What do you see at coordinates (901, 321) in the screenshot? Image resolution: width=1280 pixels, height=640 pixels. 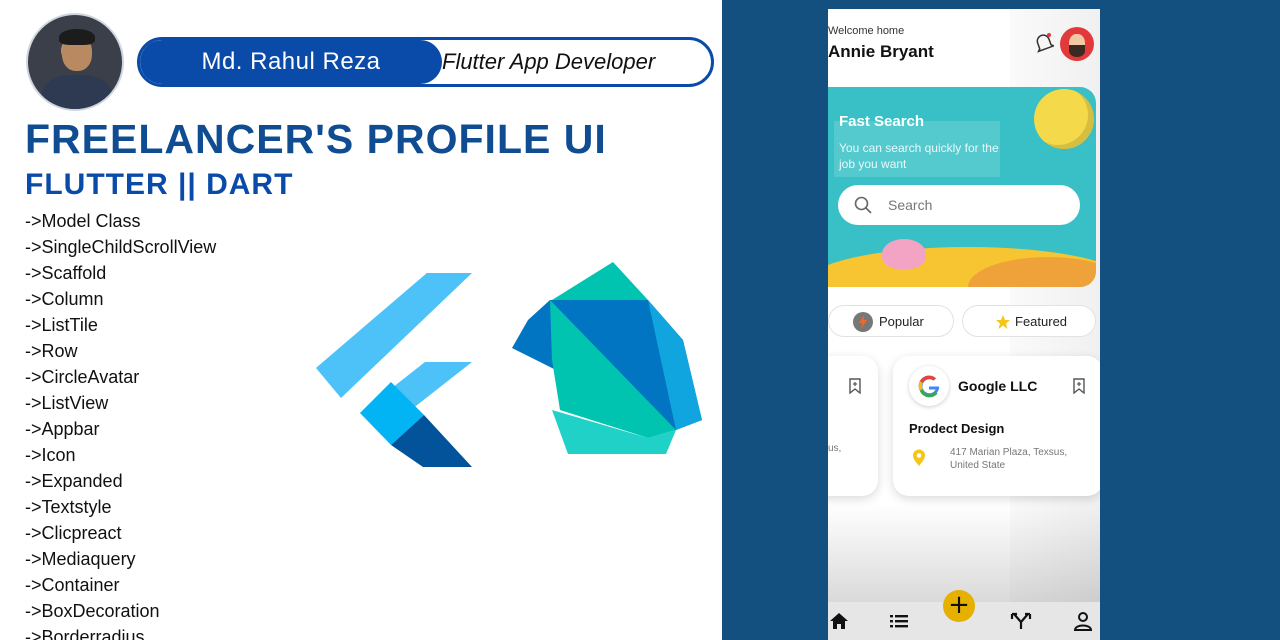 I see `popular-label: Popular` at bounding box center [901, 321].